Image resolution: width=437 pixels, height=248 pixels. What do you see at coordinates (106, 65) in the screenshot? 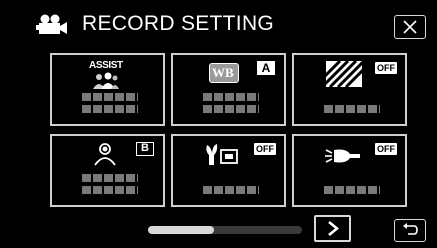
I see `assist-label: ASSIST` at bounding box center [106, 65].